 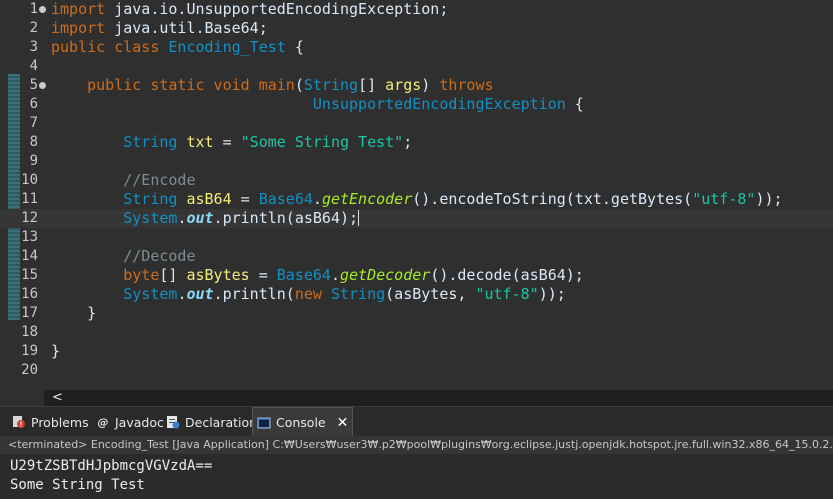 What do you see at coordinates (33, 47) in the screenshot?
I see `line-number: 3` at bounding box center [33, 47].